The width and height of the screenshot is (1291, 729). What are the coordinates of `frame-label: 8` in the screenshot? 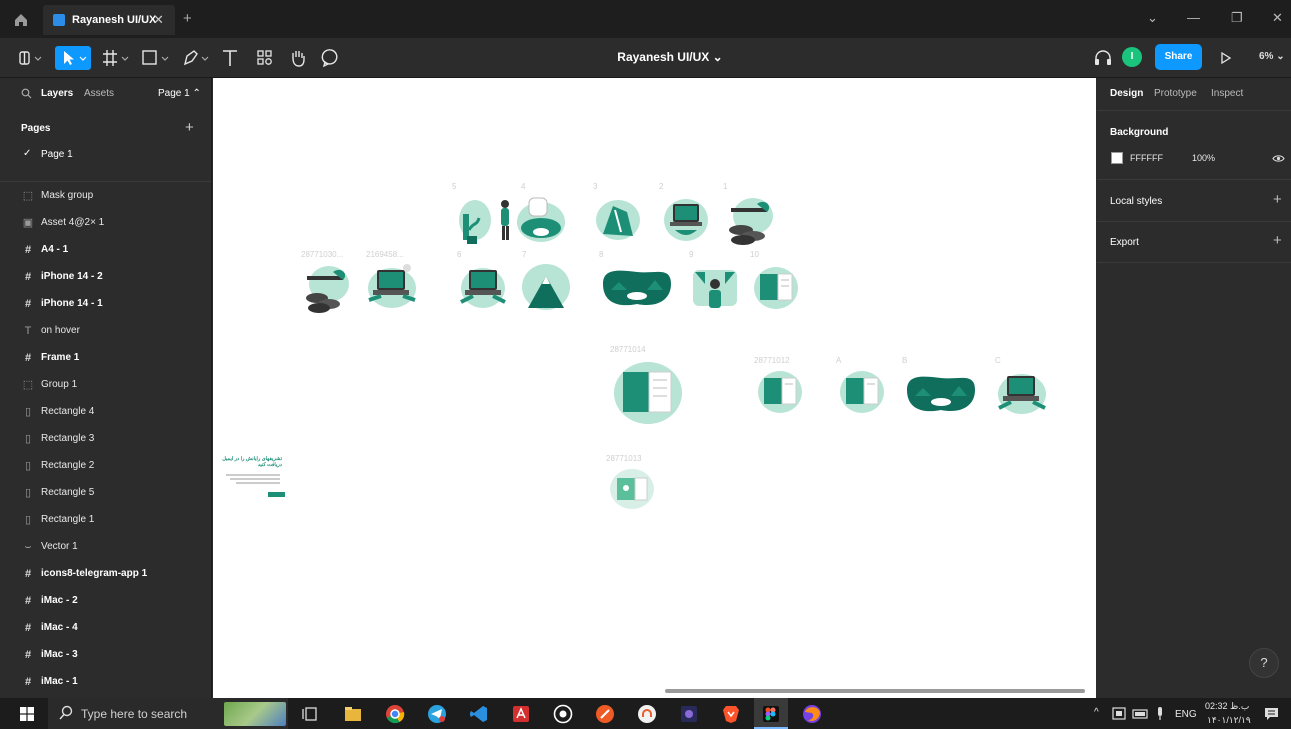 It's located at (601, 254).